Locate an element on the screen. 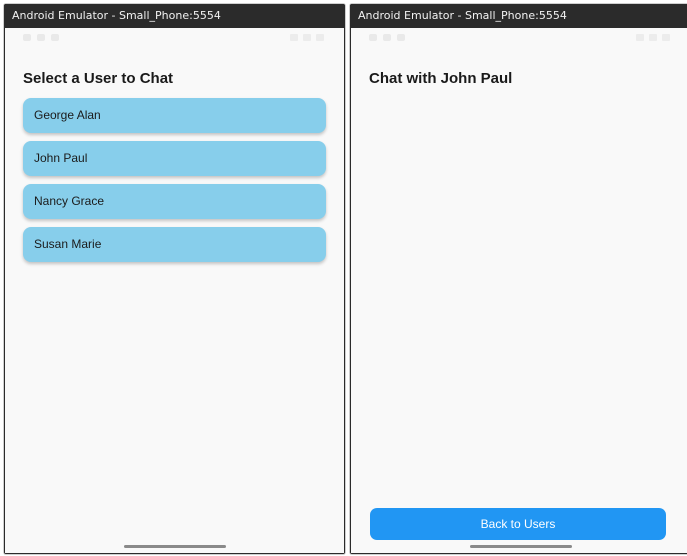 The image size is (687, 556). user-item-george-alan: George Alan is located at coordinates (174, 115).